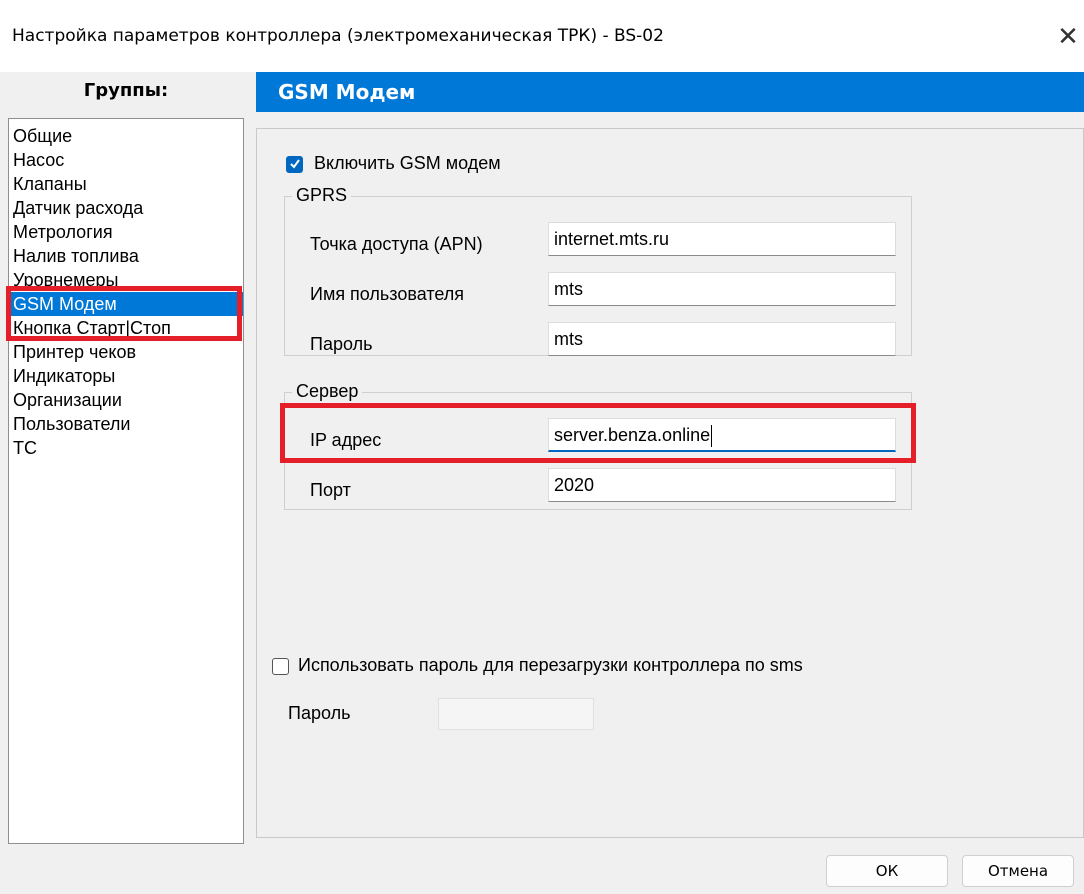 This screenshot has width=1084, height=894. What do you see at coordinates (722, 339) in the screenshot?
I see `password-input: mts` at bounding box center [722, 339].